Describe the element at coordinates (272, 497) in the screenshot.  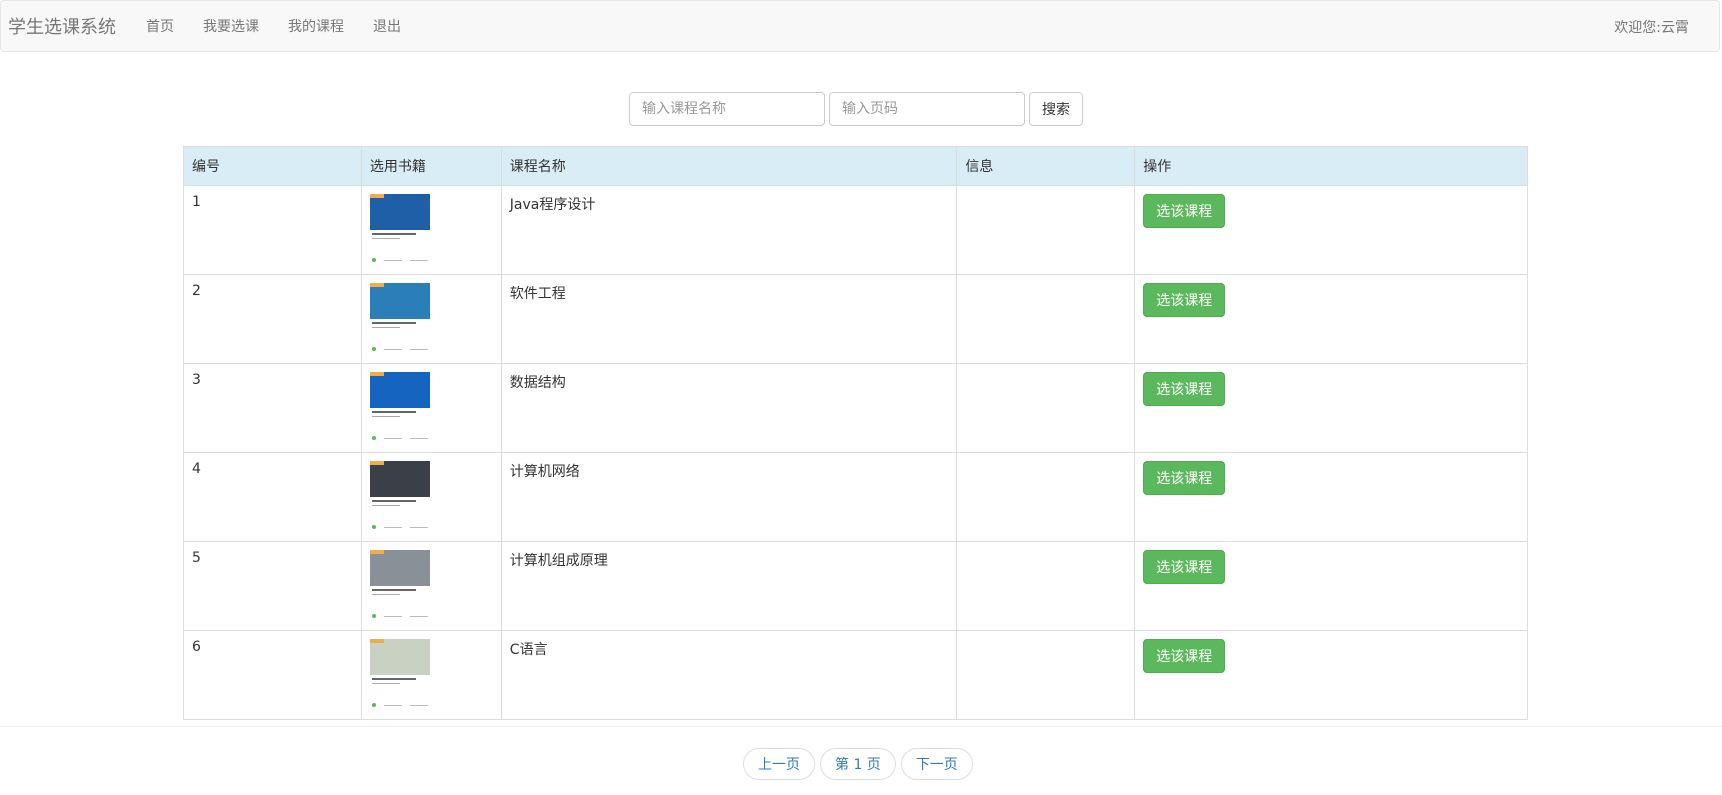
I see `course-id: 4` at that location.